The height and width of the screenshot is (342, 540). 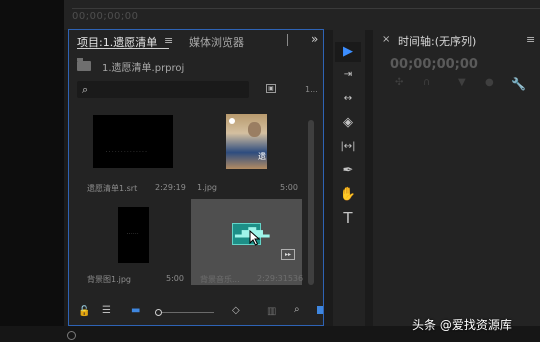 What do you see at coordinates (434, 64) in the screenshot?
I see `timeline-timecode: 00;00;00;00` at bounding box center [434, 64].